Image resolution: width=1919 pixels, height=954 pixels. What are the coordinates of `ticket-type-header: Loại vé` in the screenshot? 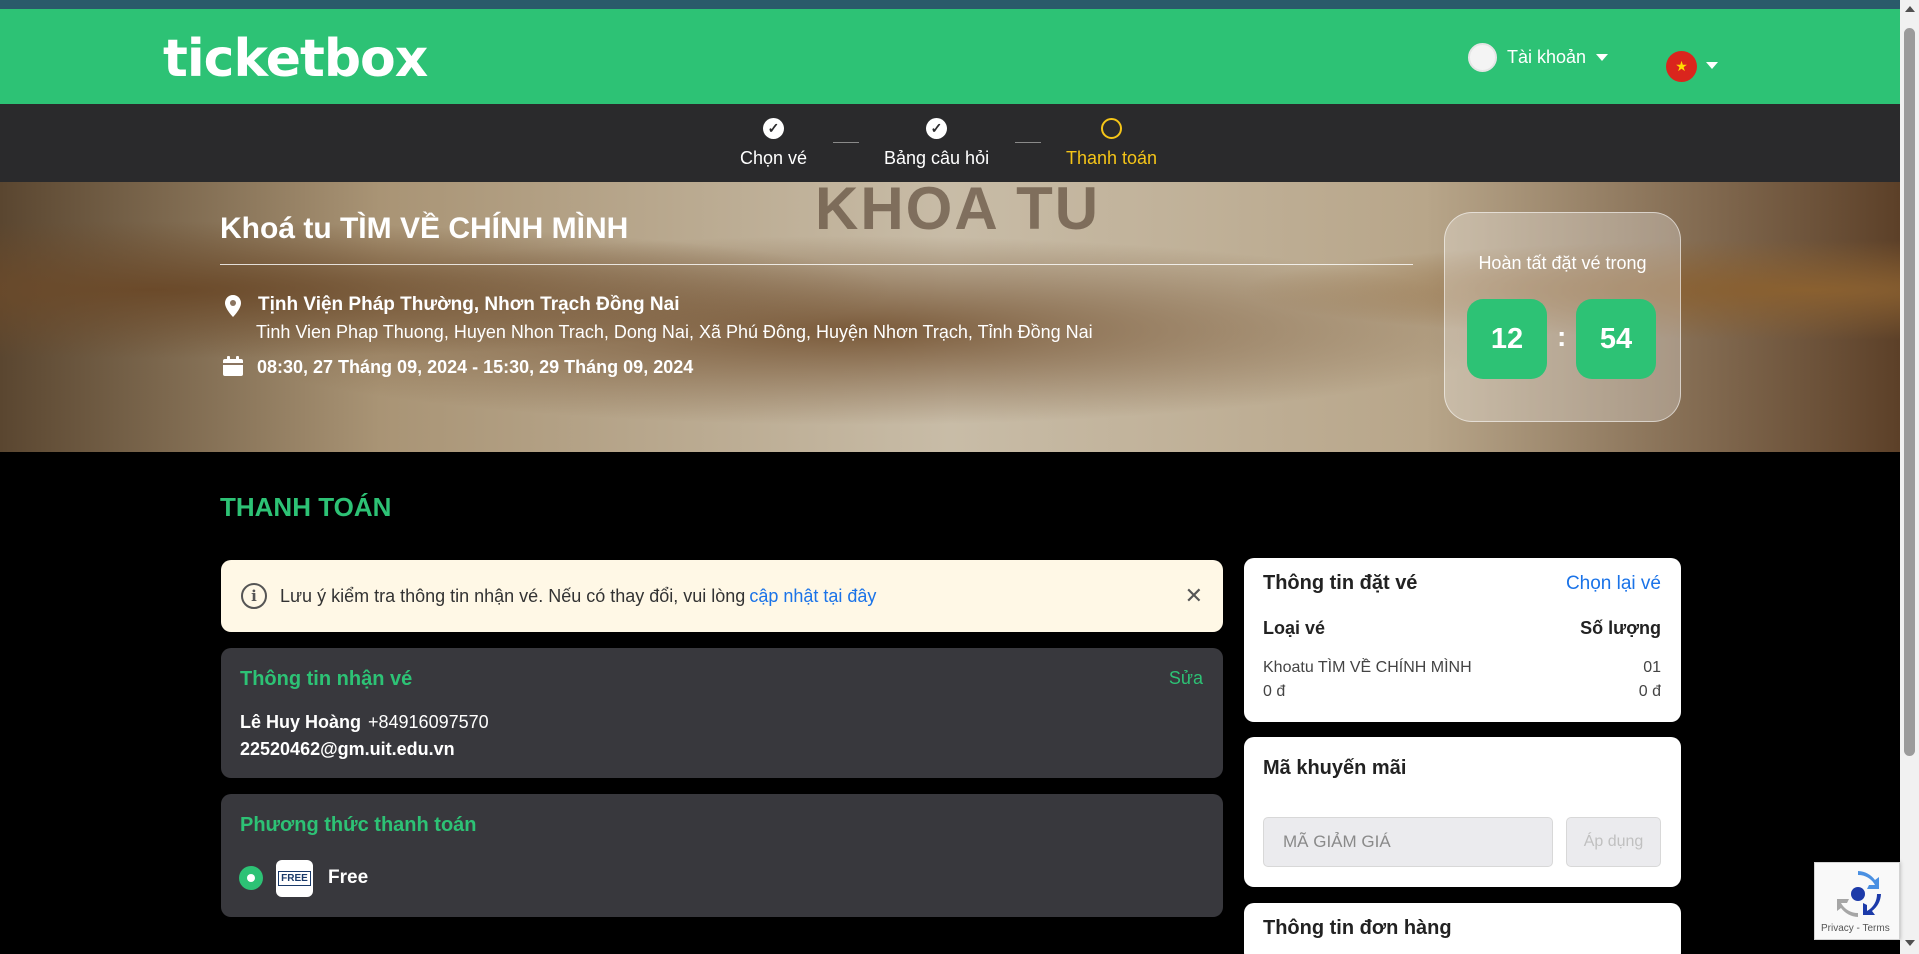 It's located at (1294, 628).